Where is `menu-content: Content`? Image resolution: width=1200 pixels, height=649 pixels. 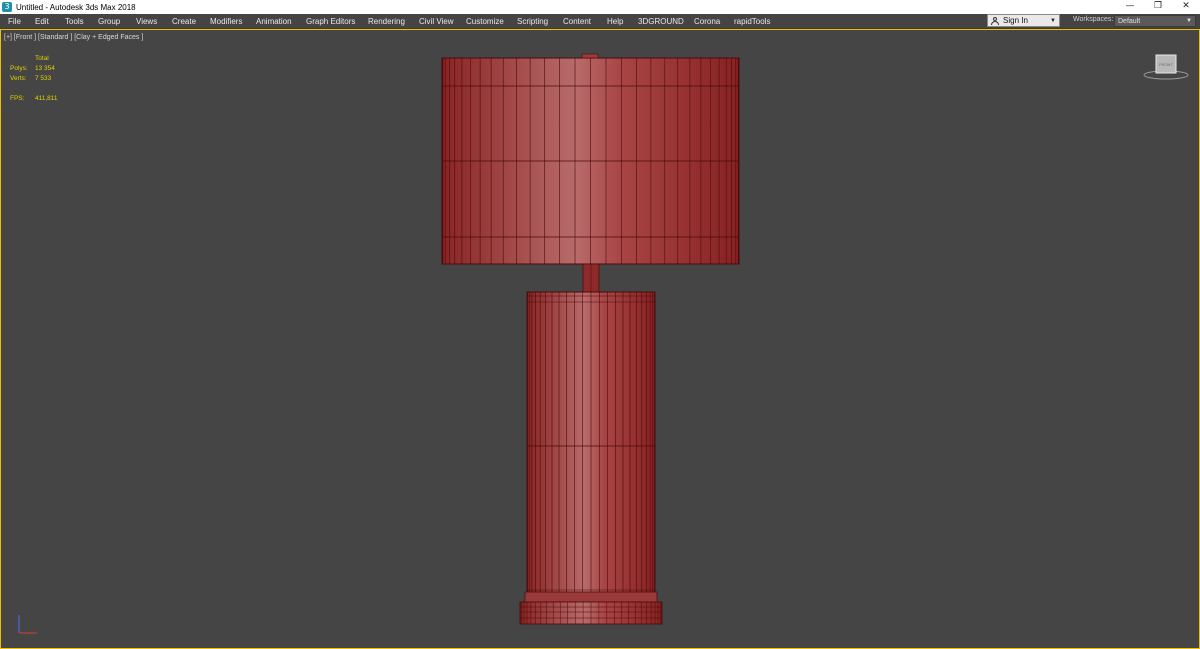
menu-content: Content is located at coordinates (577, 21).